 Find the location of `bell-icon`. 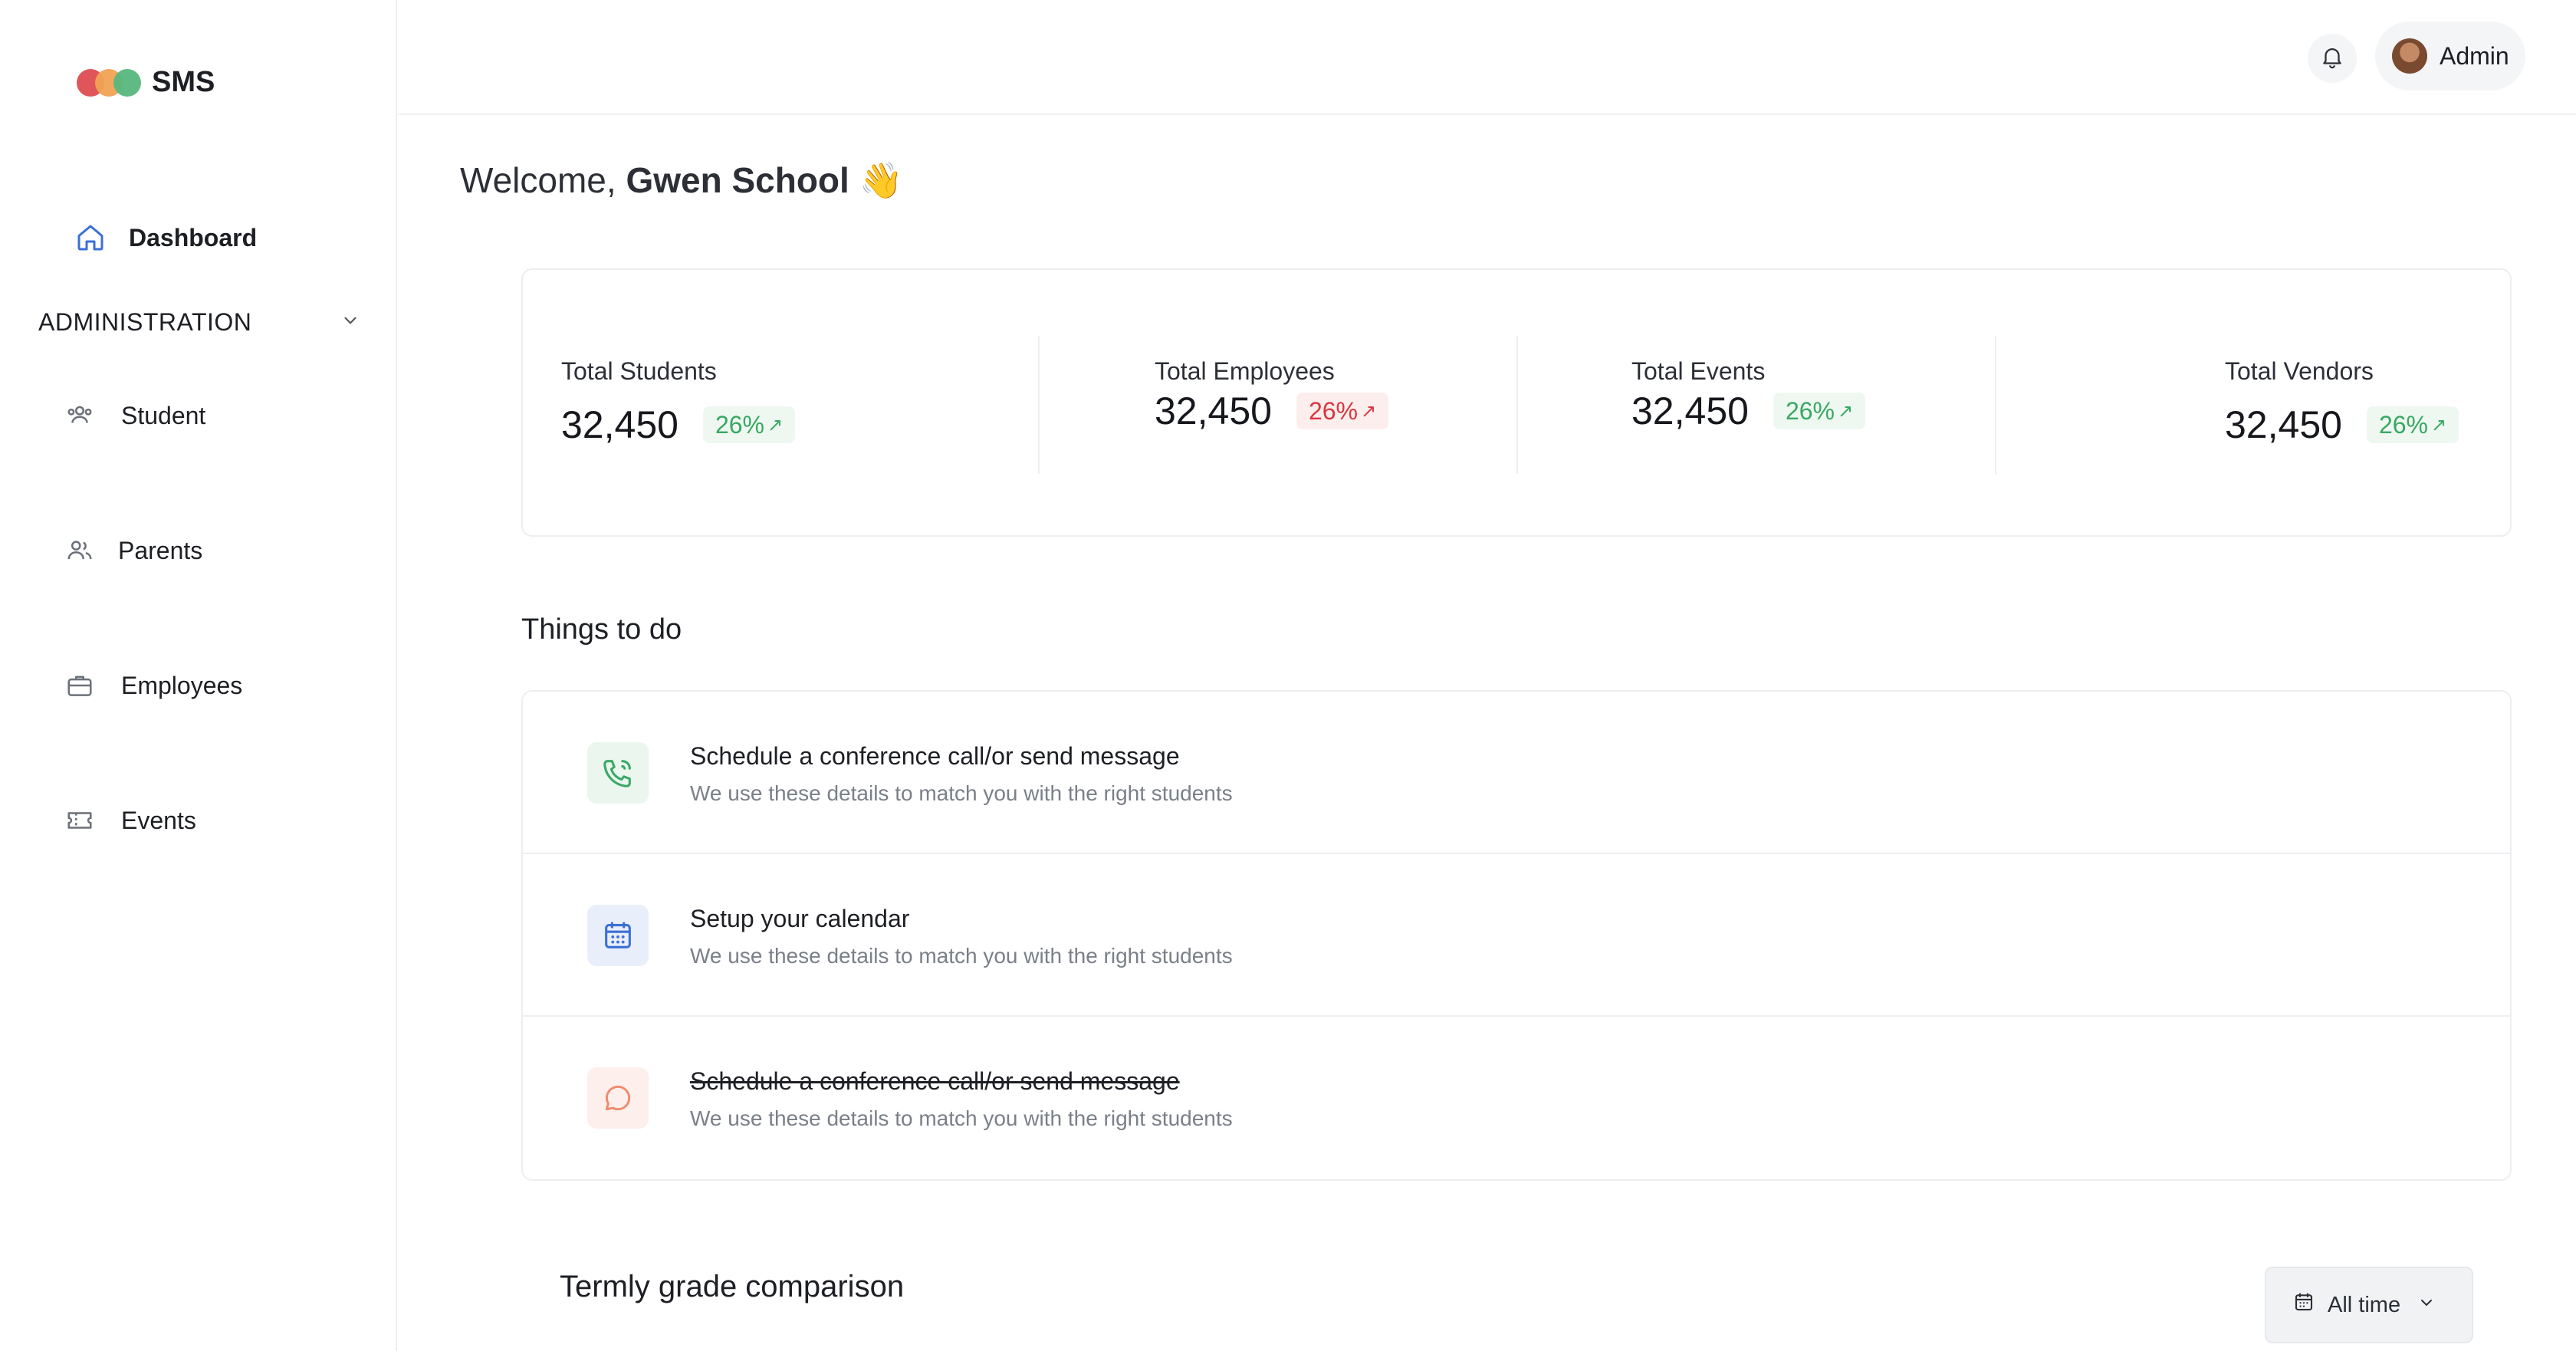

bell-icon is located at coordinates (2332, 59).